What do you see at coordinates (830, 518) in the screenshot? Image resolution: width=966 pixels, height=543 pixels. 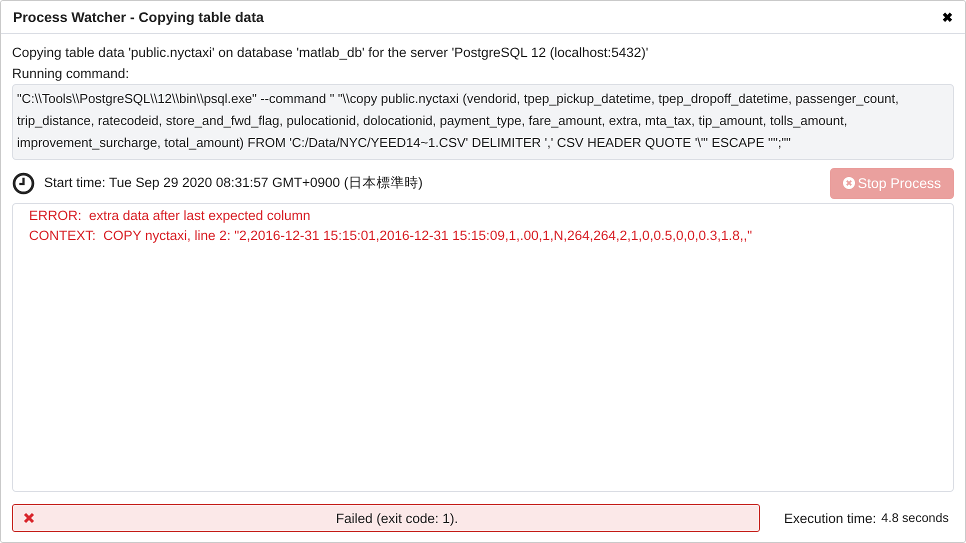 I see `execution-time-label: Execution time:` at bounding box center [830, 518].